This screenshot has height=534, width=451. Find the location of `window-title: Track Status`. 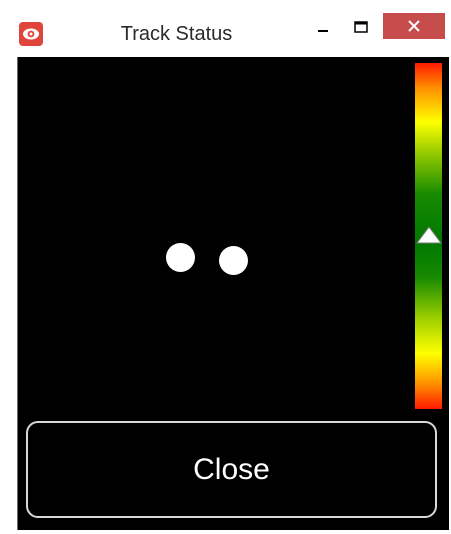

window-title: Track Status is located at coordinates (176, 34).